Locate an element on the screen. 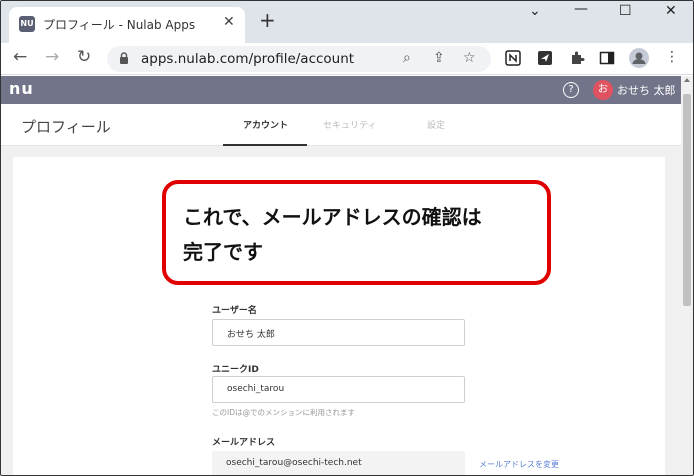 This screenshot has height=476, width=694. sidepanel-icon is located at coordinates (607, 58).